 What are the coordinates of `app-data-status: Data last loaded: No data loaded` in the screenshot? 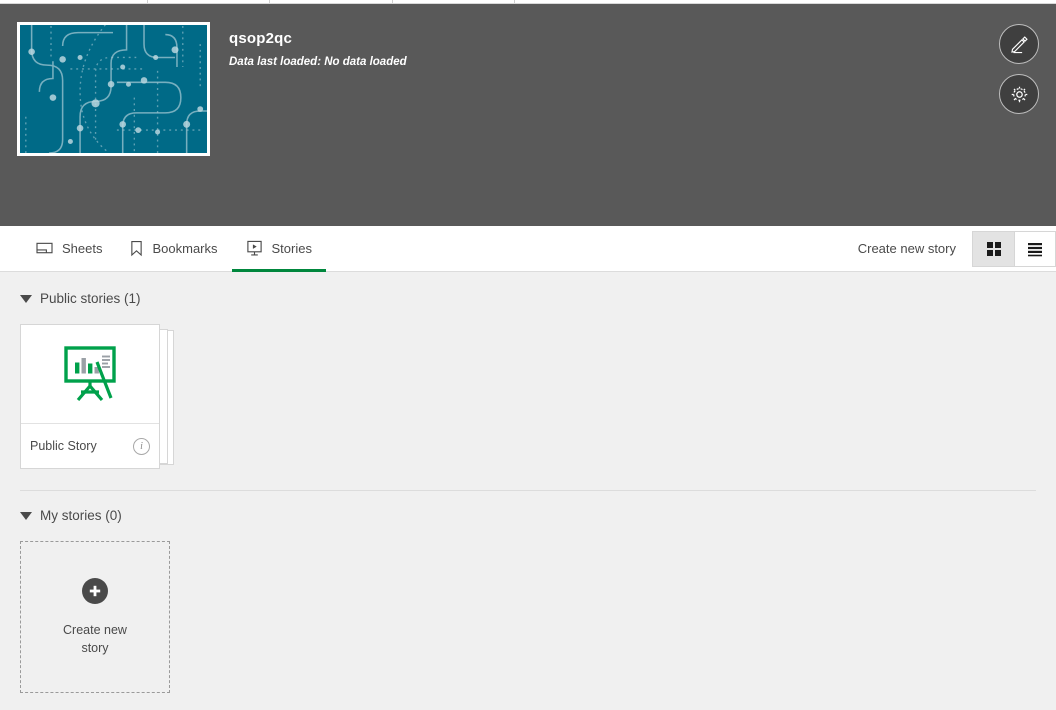 It's located at (318, 62).